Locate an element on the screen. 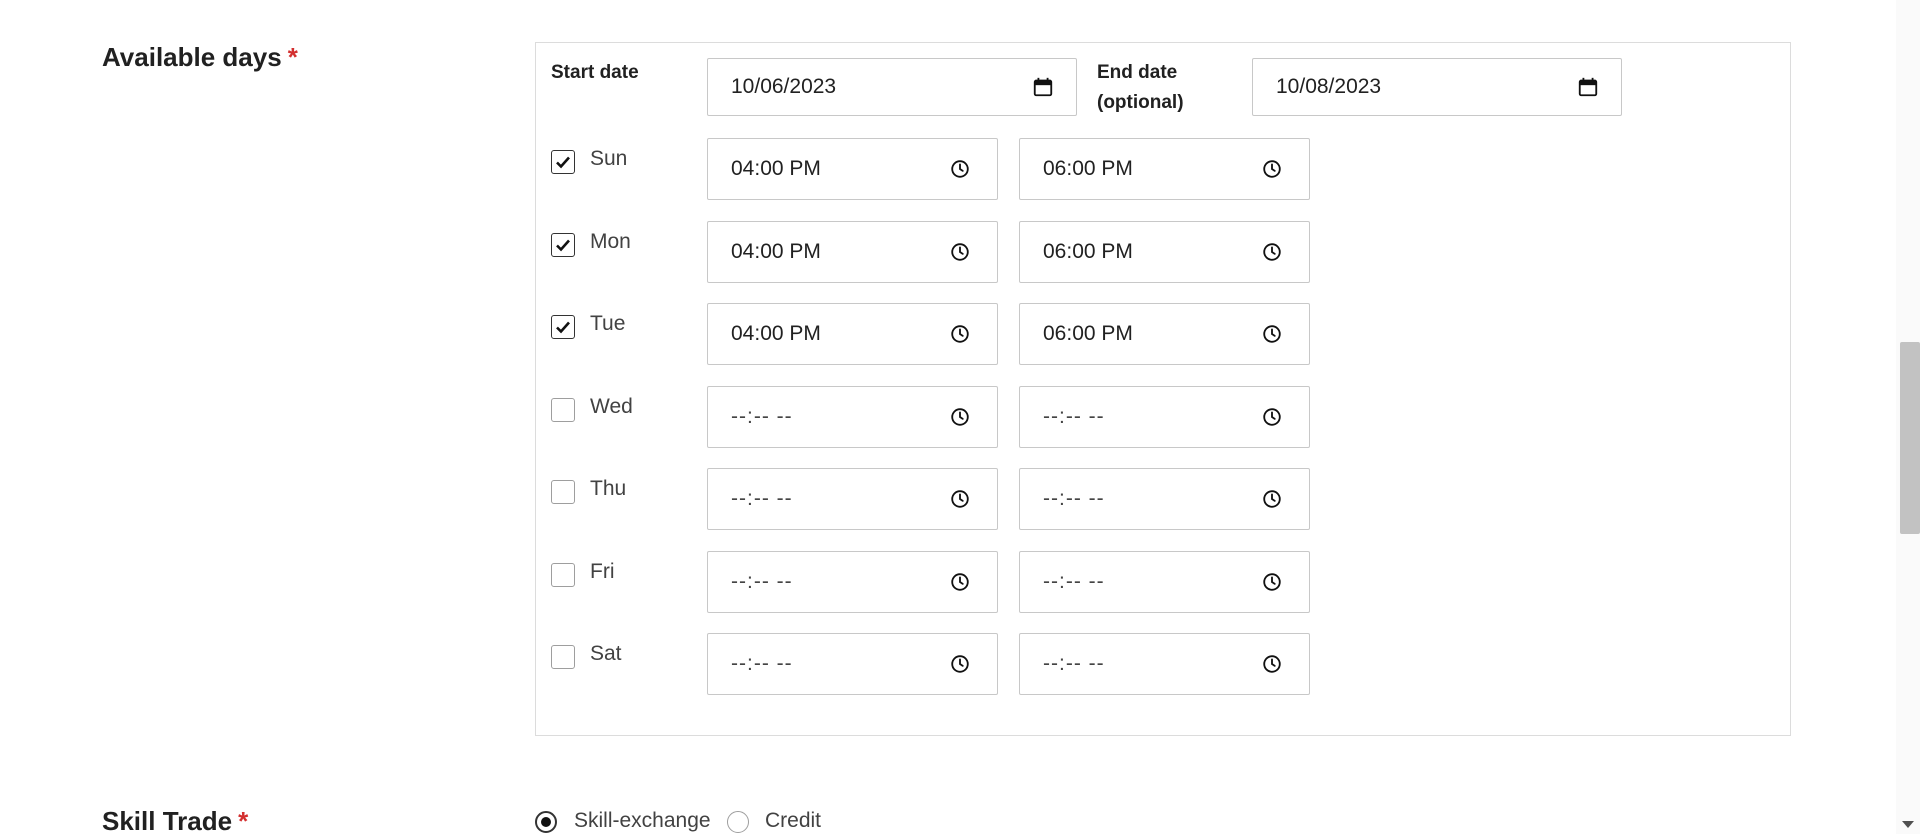 The width and height of the screenshot is (1920, 834). end-date-label: End date (optional) is located at coordinates (1140, 88).